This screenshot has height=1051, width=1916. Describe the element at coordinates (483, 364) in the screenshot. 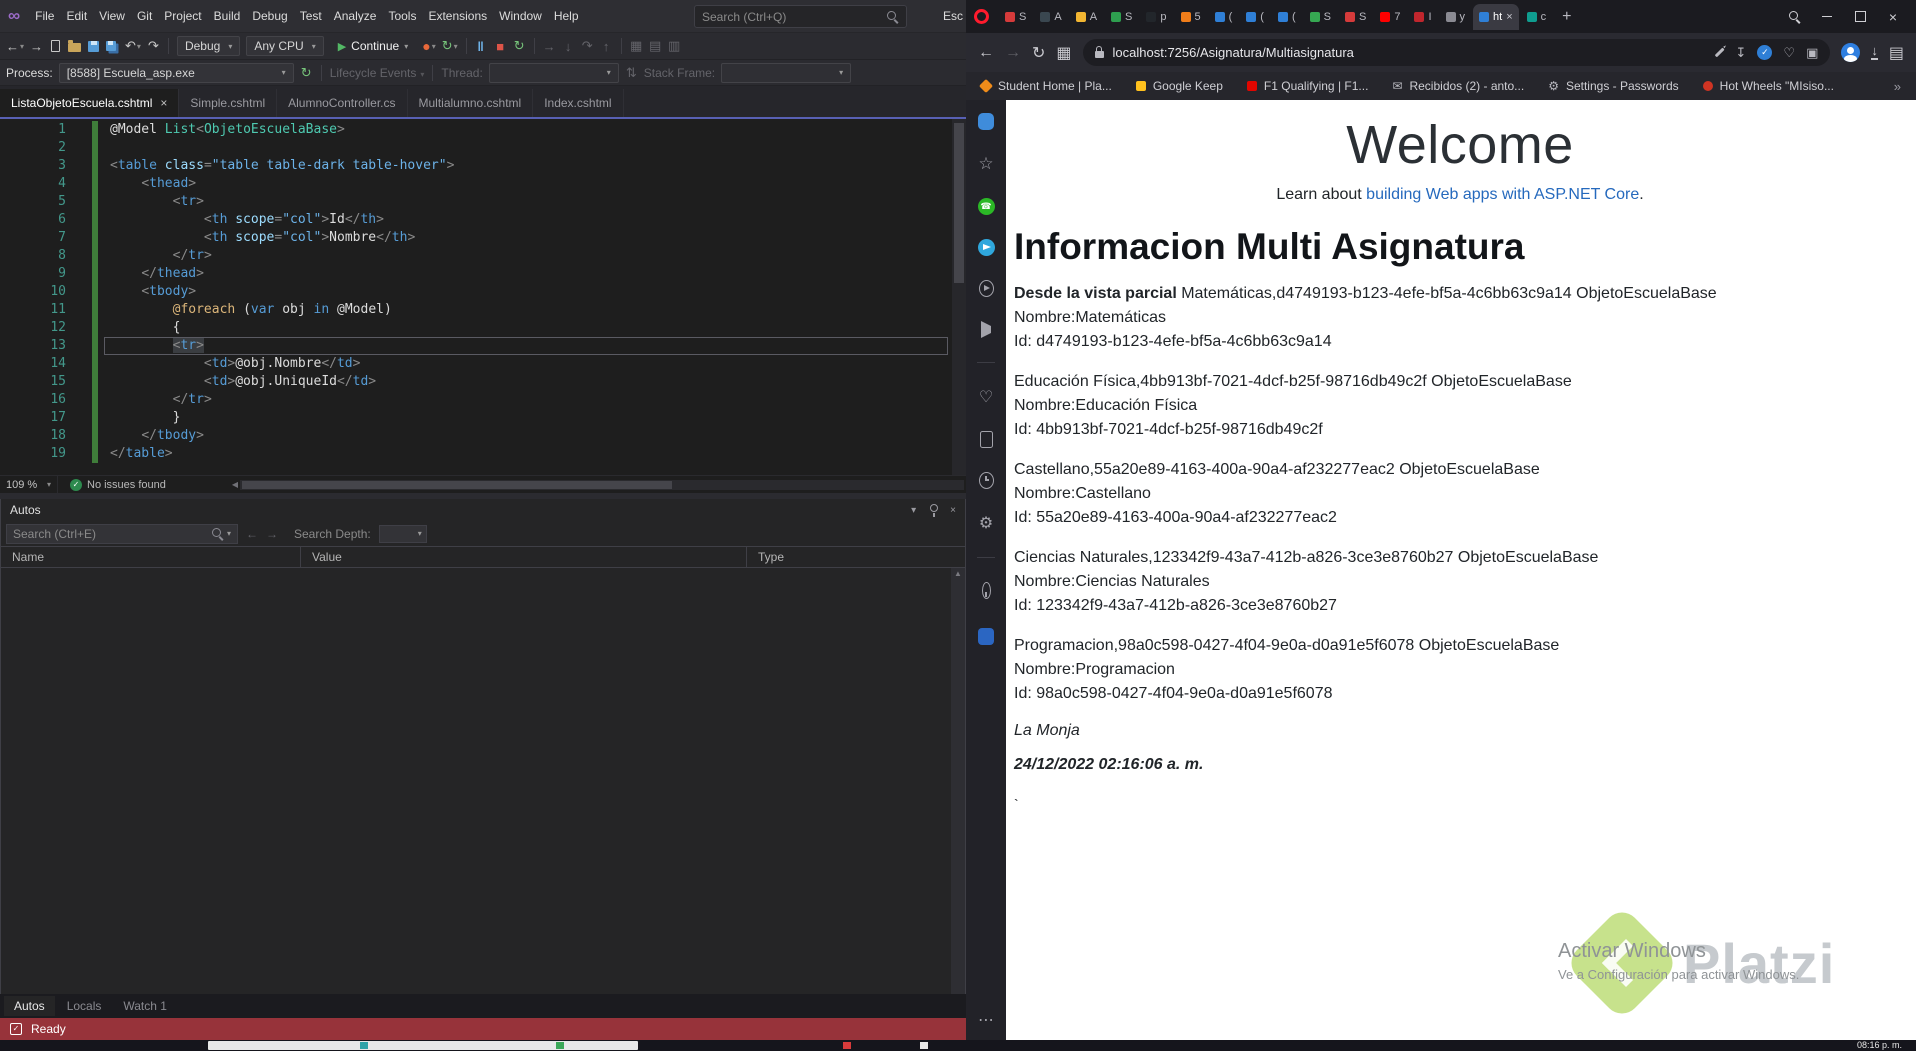

I see `code-line: 14 <td>@obj.Nombre</td>` at that location.